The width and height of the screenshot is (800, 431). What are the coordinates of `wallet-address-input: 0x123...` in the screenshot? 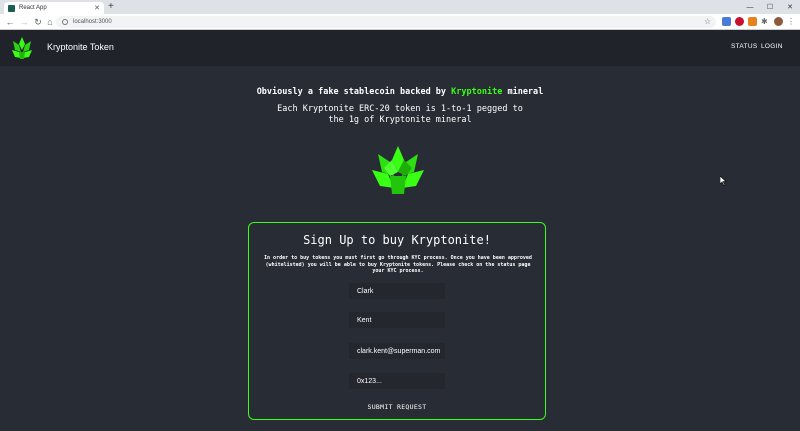 It's located at (397, 381).